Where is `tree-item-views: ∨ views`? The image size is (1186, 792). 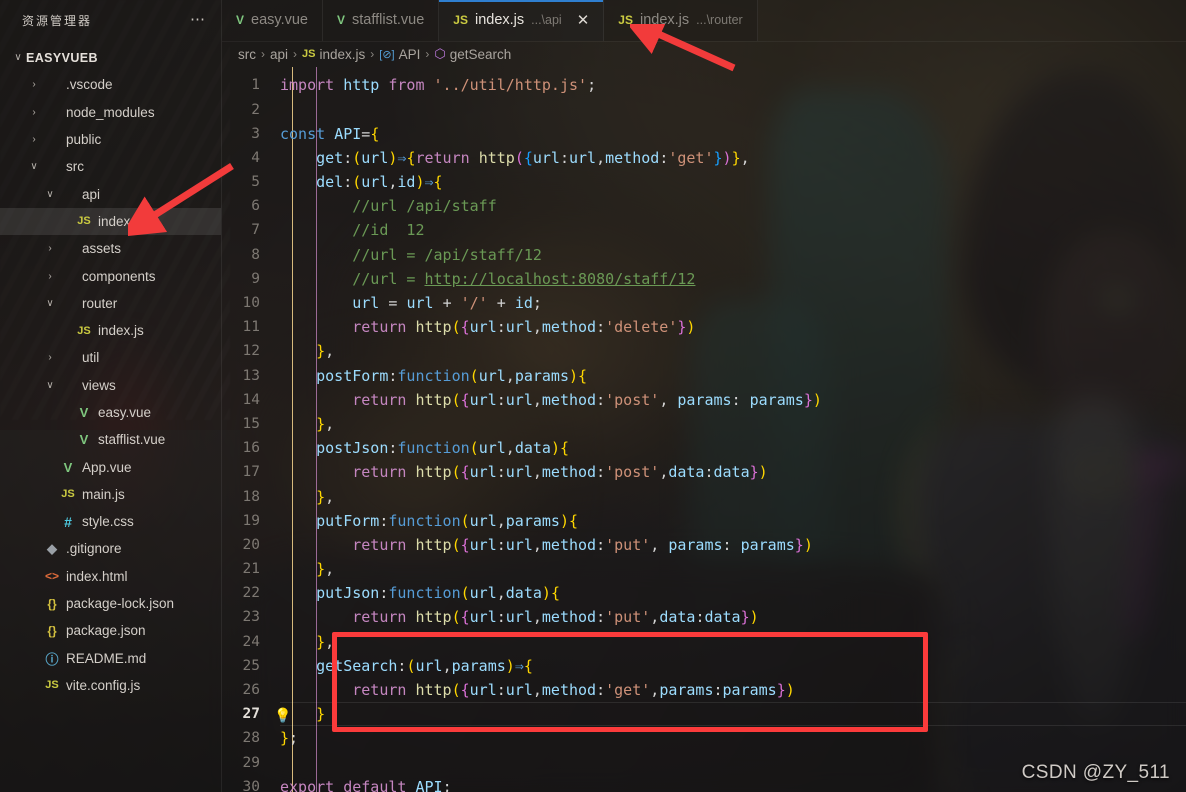
tree-item-views: ∨ views is located at coordinates (110, 385).